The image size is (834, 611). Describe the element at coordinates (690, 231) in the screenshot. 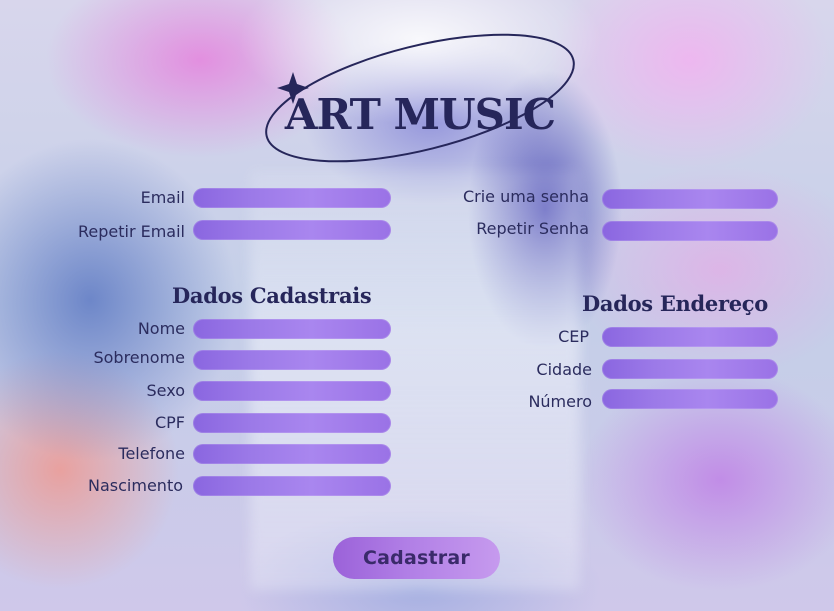

I see `repeat-password-field` at that location.